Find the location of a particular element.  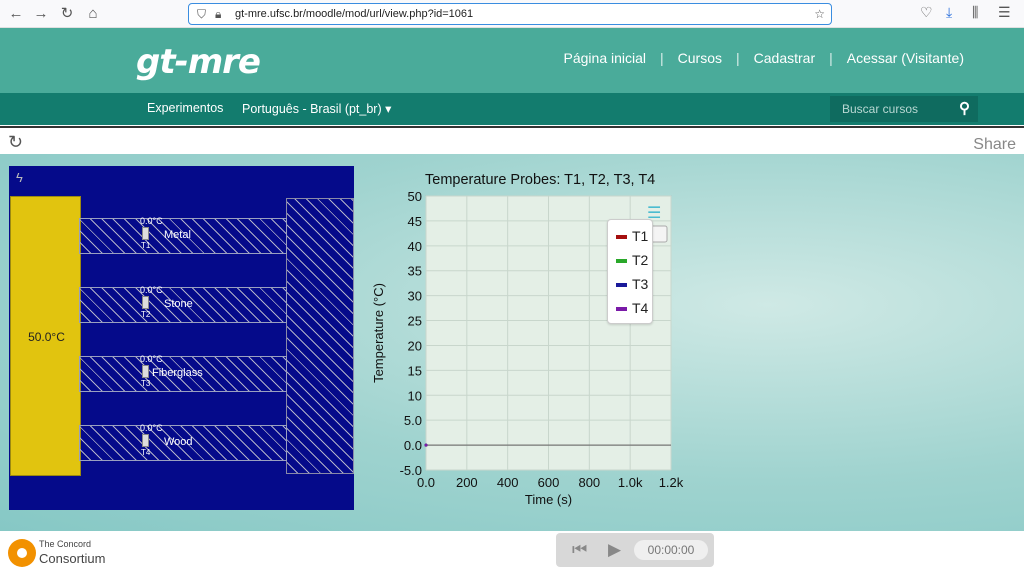

legend-label: T1 is located at coordinates (640, 236).